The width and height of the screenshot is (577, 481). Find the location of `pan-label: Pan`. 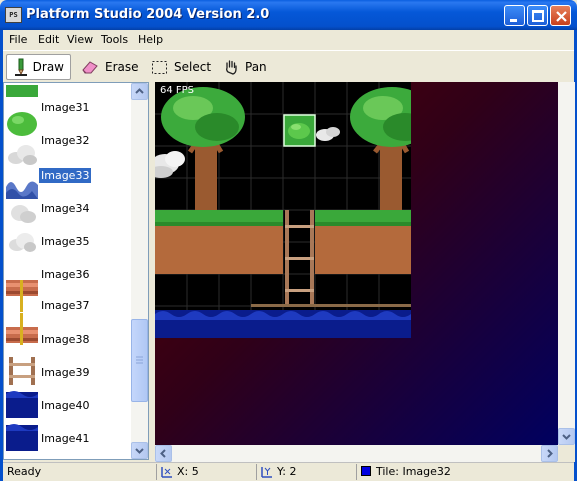

pan-label: Pan is located at coordinates (256, 67).